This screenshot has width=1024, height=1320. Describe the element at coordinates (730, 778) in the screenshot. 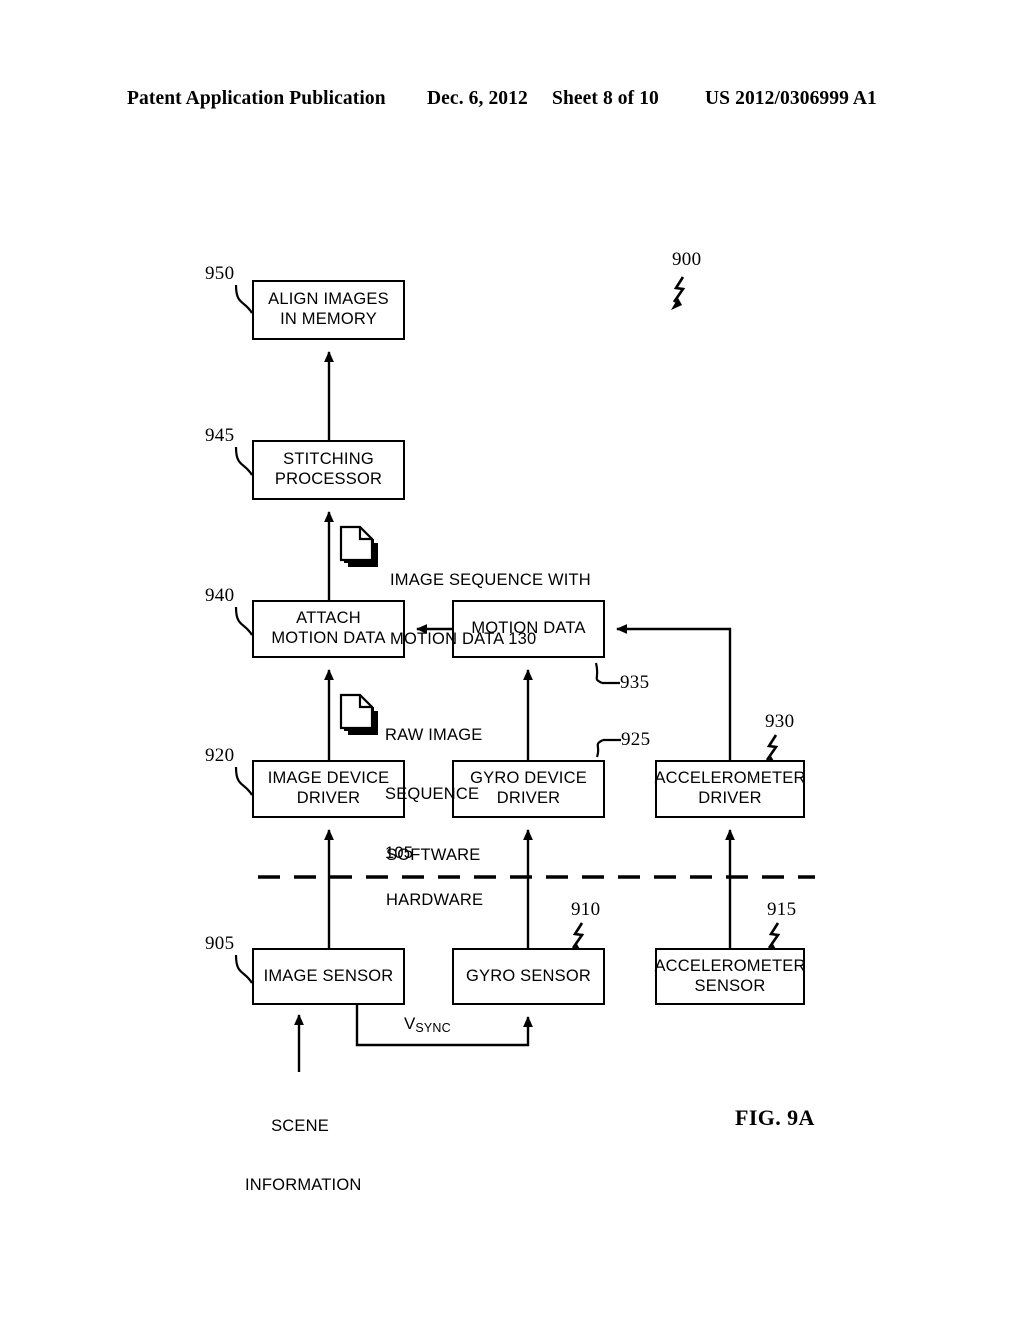

I see `node-acceldriver-line1: ACCELEROMETER` at that location.